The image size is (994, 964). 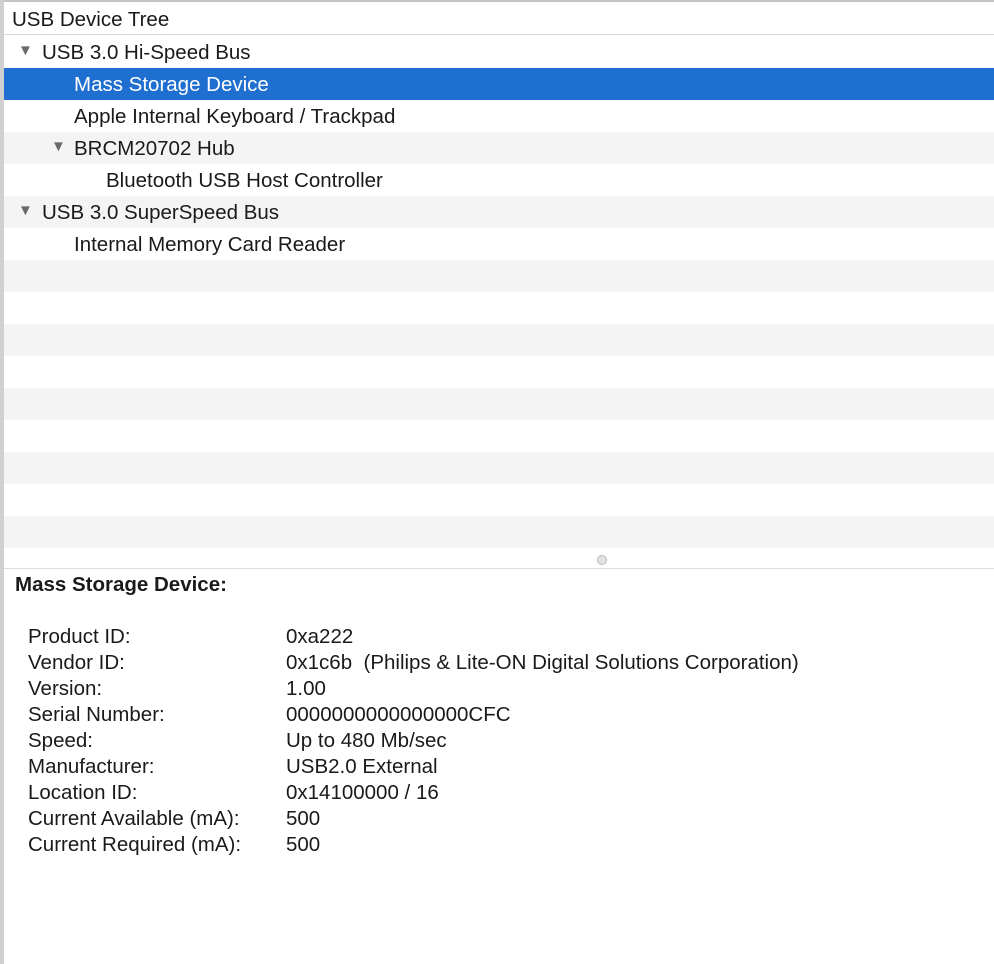 What do you see at coordinates (91, 766) in the screenshot?
I see `property-key: Manufacturer:` at bounding box center [91, 766].